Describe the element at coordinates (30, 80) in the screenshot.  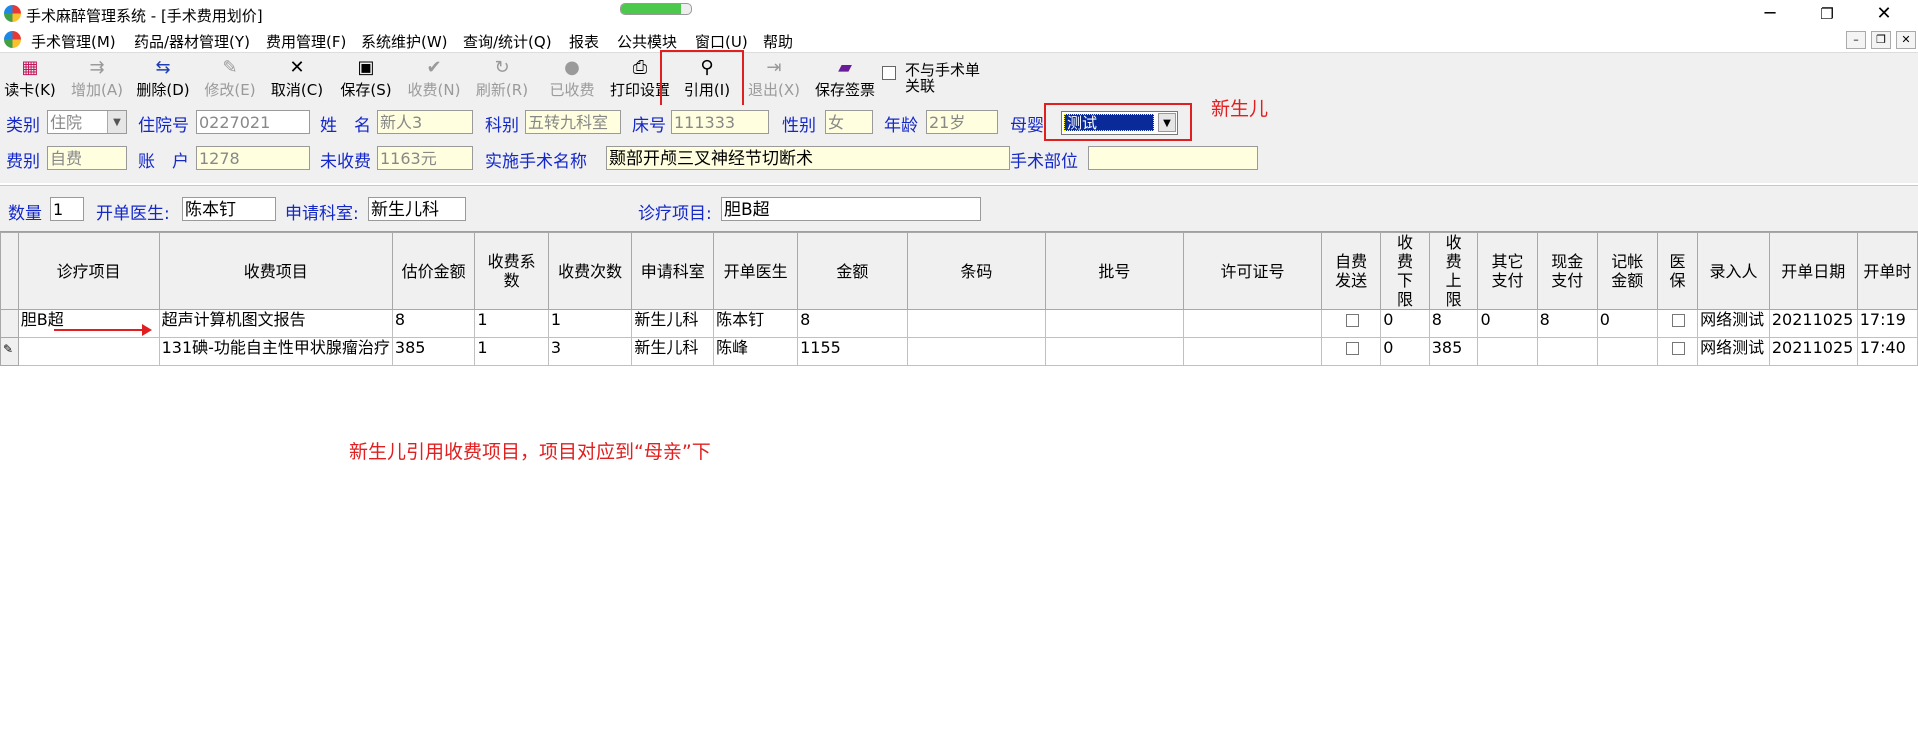
I see `read-card-button: ▦ 读卡(K)` at that location.